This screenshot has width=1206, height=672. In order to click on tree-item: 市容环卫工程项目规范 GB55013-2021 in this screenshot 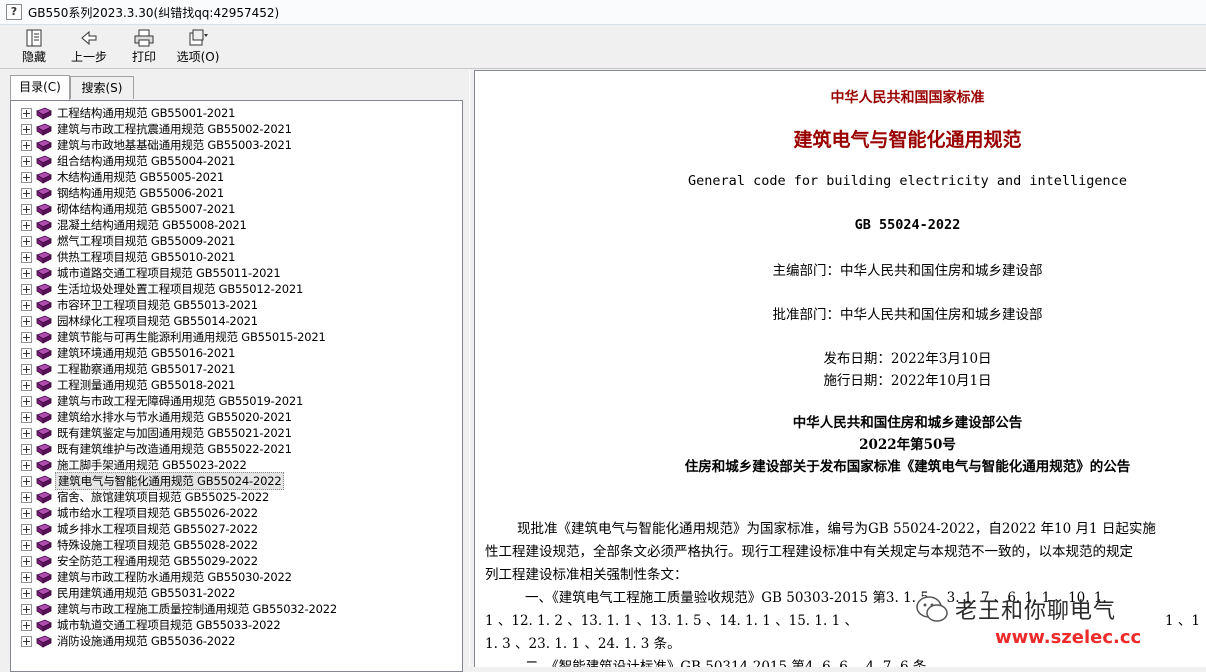, I will do `click(135, 305)`.